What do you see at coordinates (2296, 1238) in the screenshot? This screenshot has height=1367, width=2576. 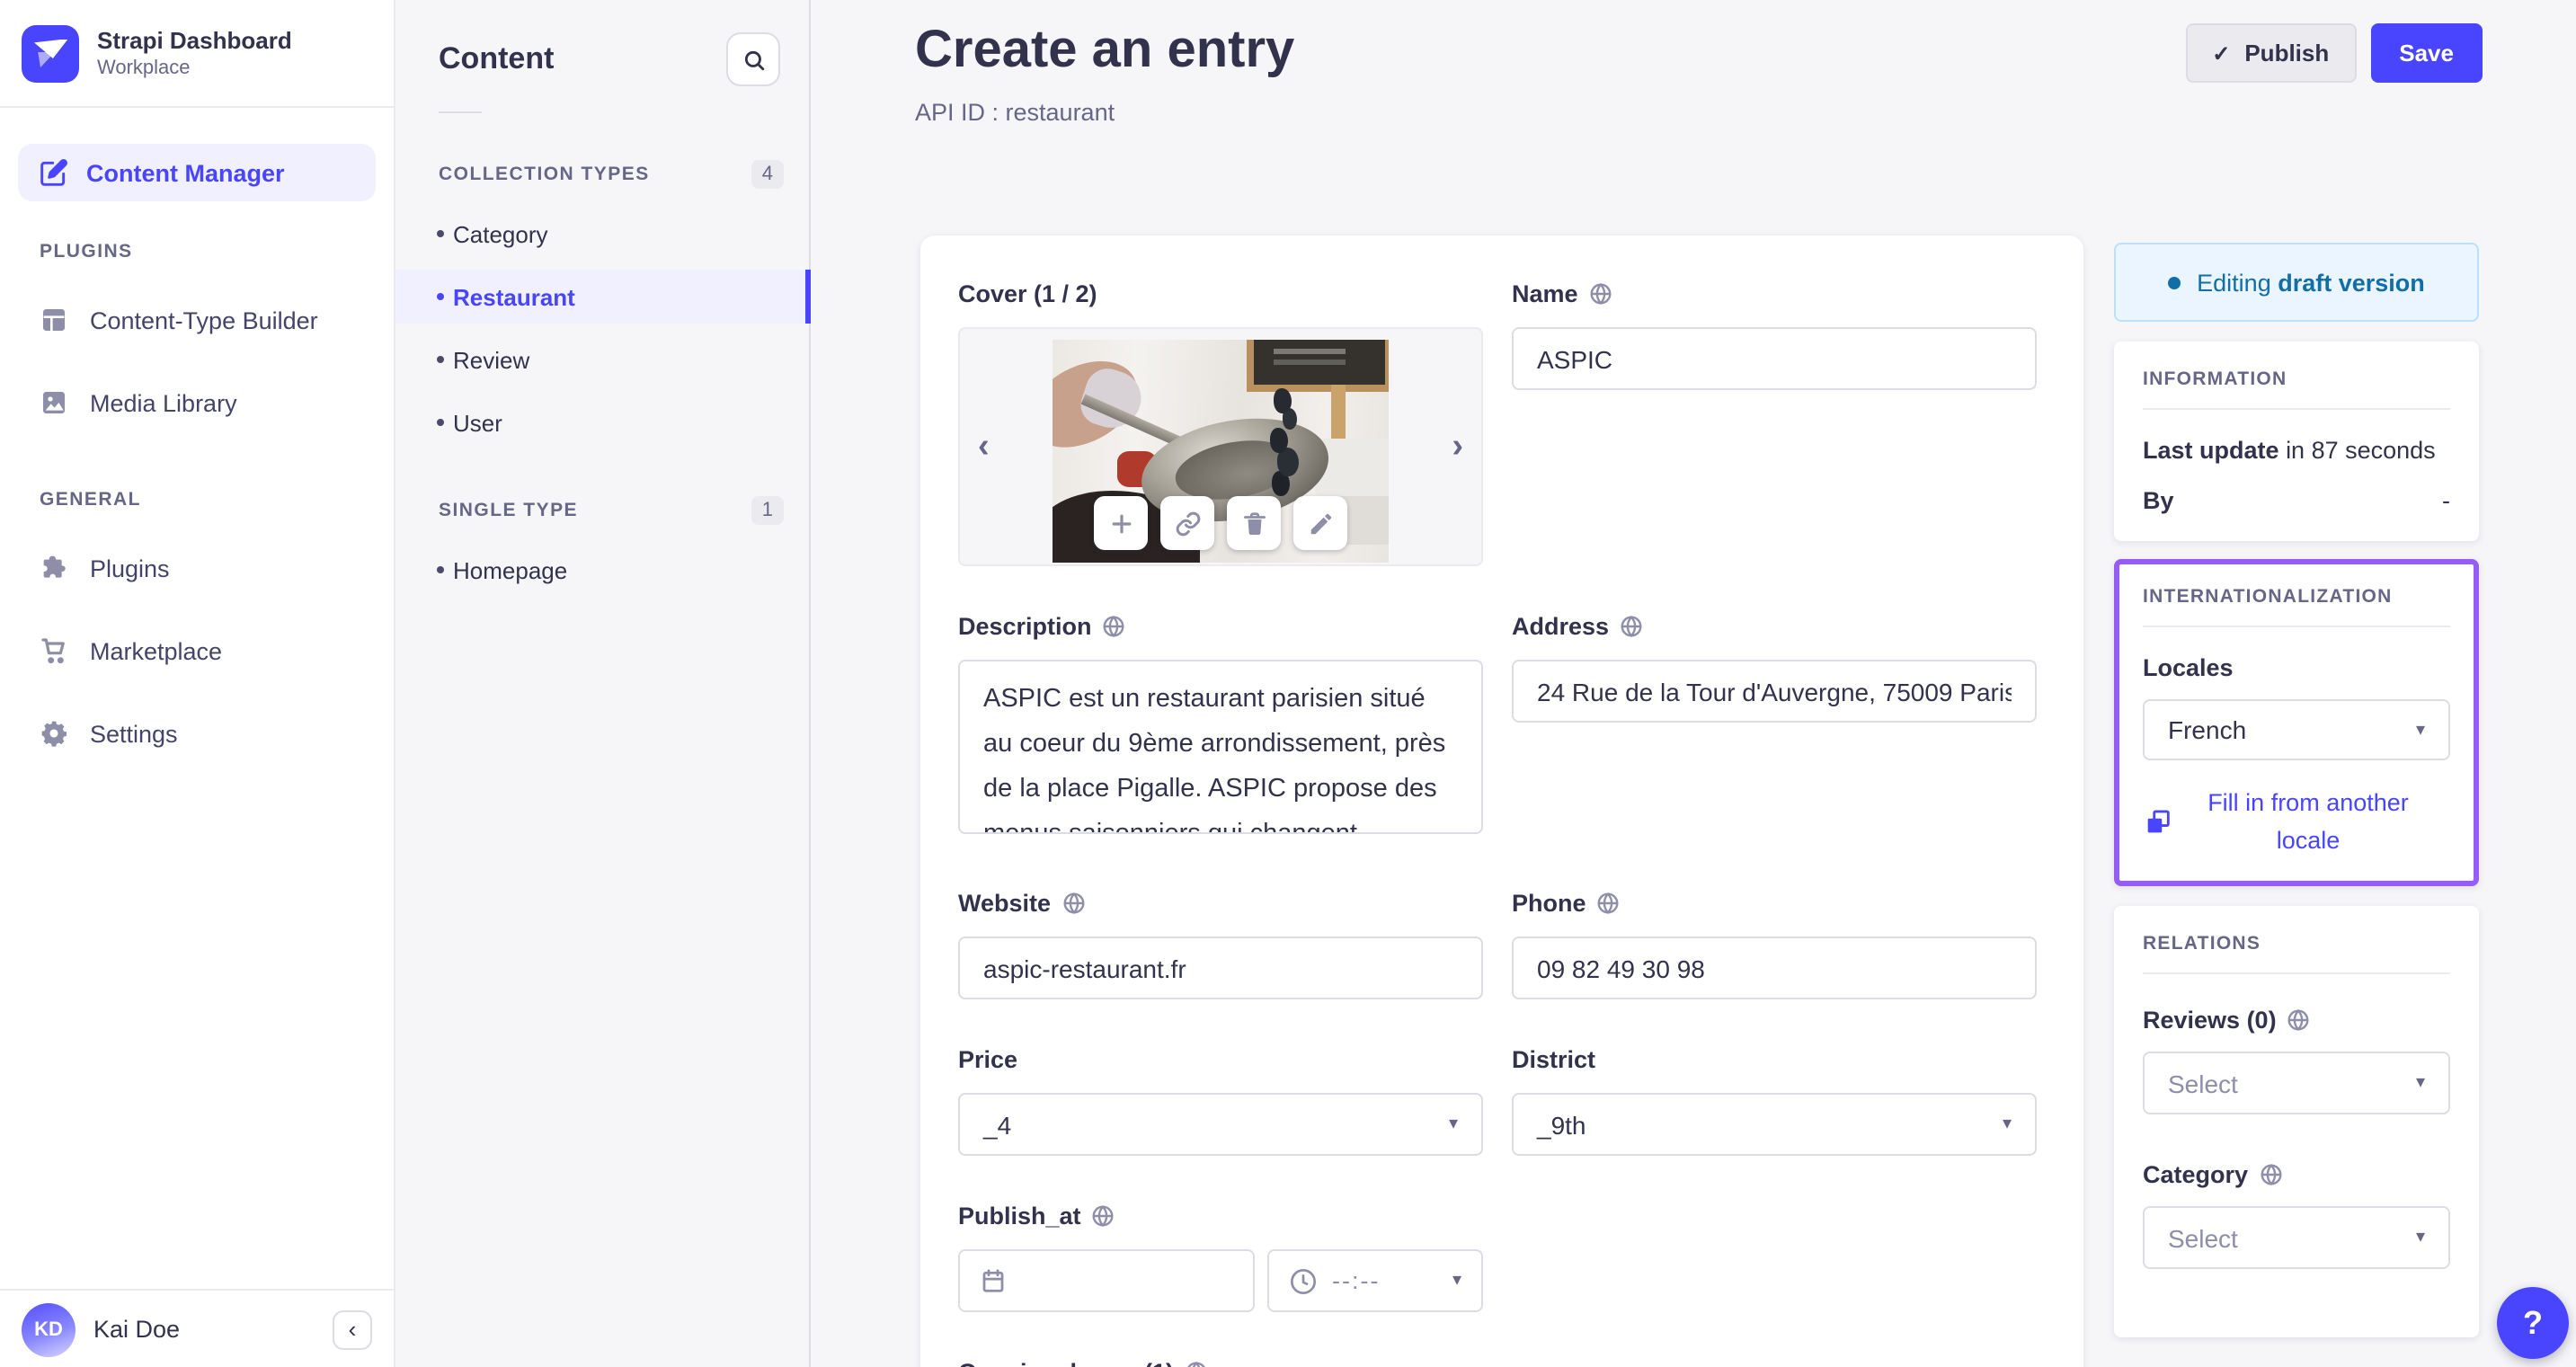 I see `category-select: Select ▾` at bounding box center [2296, 1238].